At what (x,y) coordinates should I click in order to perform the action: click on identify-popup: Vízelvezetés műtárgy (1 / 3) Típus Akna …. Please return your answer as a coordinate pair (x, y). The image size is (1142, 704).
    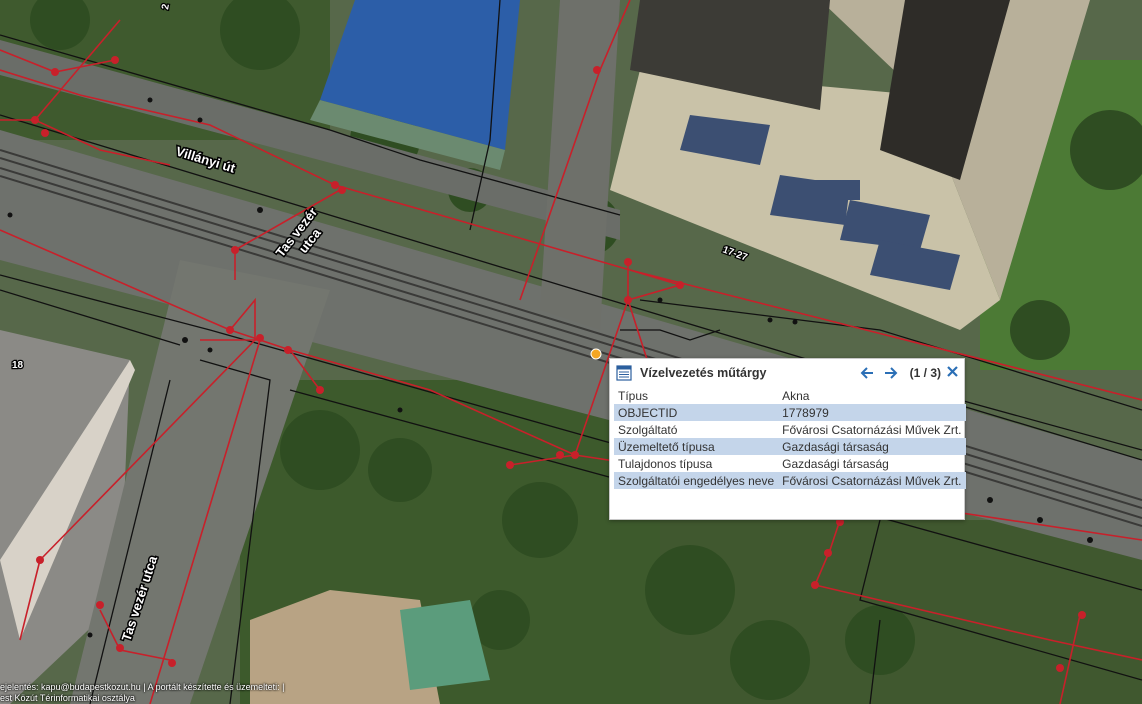
    Looking at the image, I should click on (787, 439).